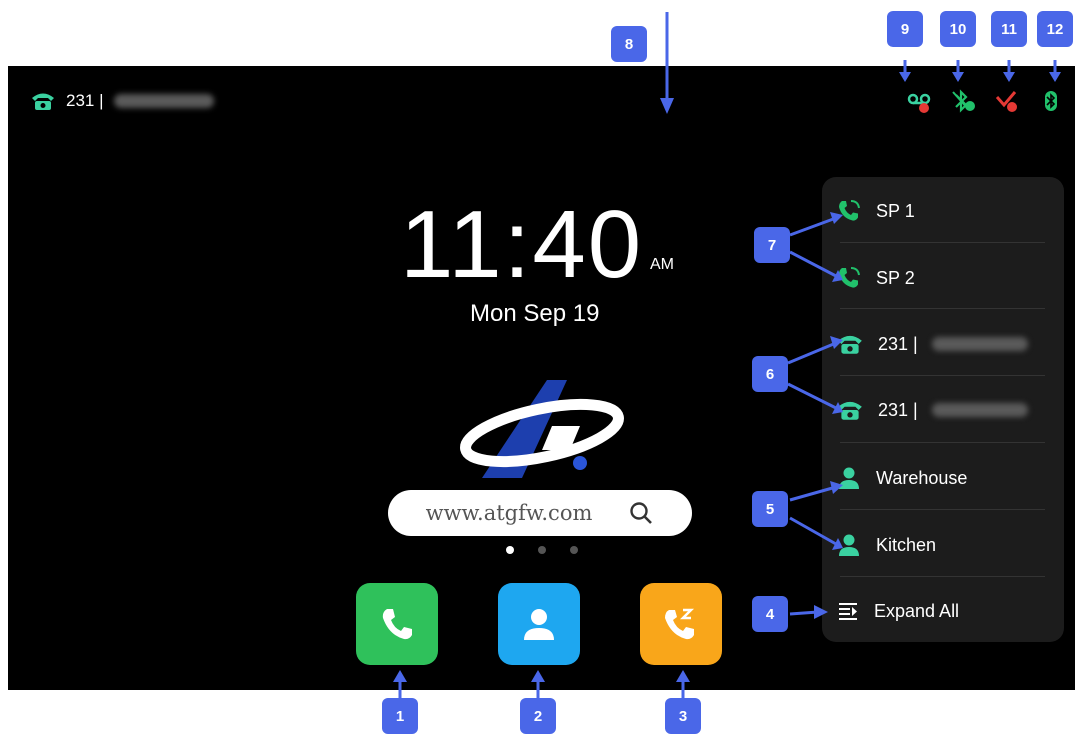 Image resolution: width=1076 pixels, height=748 pixels. Describe the element at coordinates (1009, 29) in the screenshot. I see `callout-11: 11` at that location.